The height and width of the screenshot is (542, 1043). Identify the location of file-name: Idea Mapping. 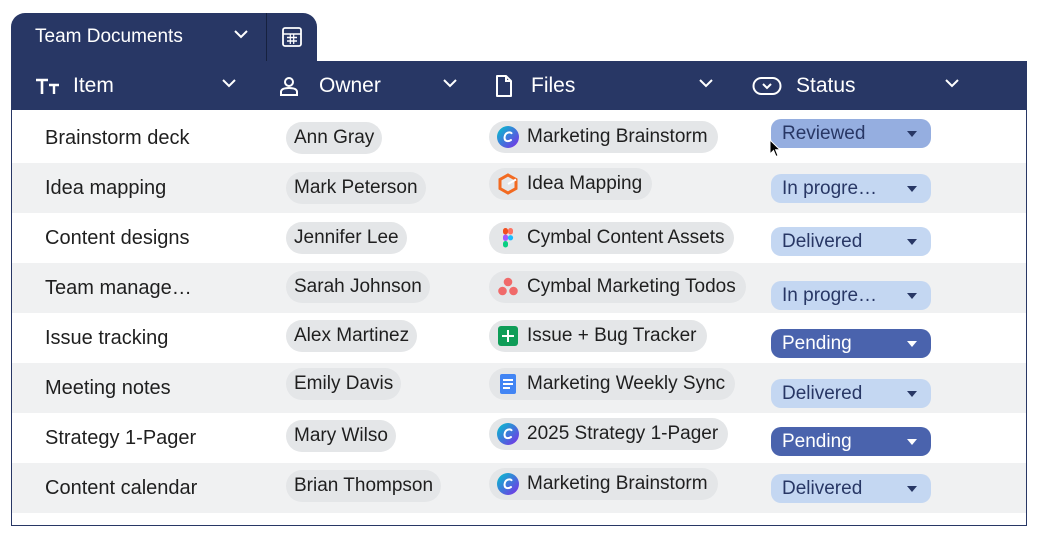
(585, 183).